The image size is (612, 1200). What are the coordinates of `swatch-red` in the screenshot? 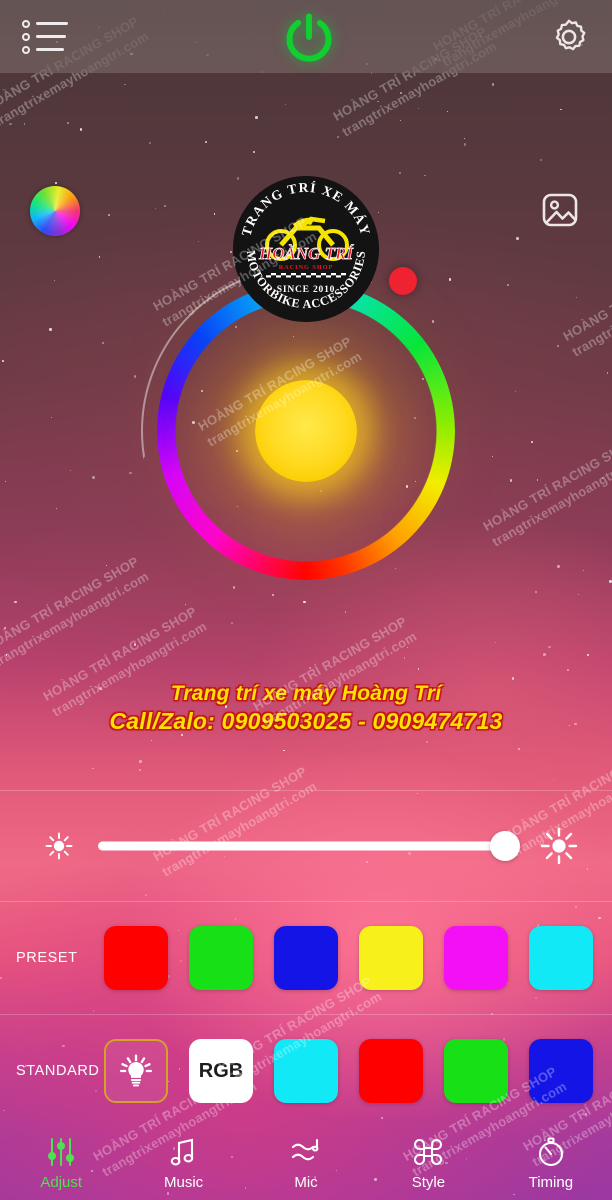 It's located at (391, 1071).